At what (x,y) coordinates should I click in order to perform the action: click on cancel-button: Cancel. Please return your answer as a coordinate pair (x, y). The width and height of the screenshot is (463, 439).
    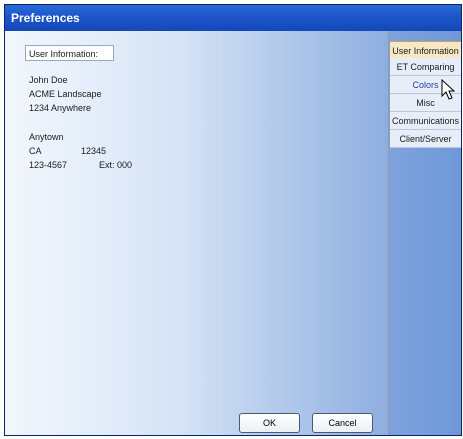
    Looking at the image, I should click on (342, 423).